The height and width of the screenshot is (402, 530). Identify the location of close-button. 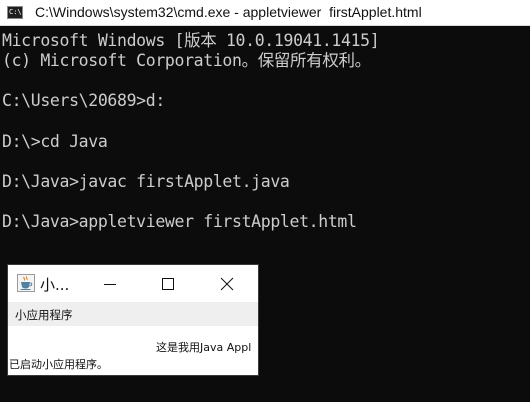
(227, 283).